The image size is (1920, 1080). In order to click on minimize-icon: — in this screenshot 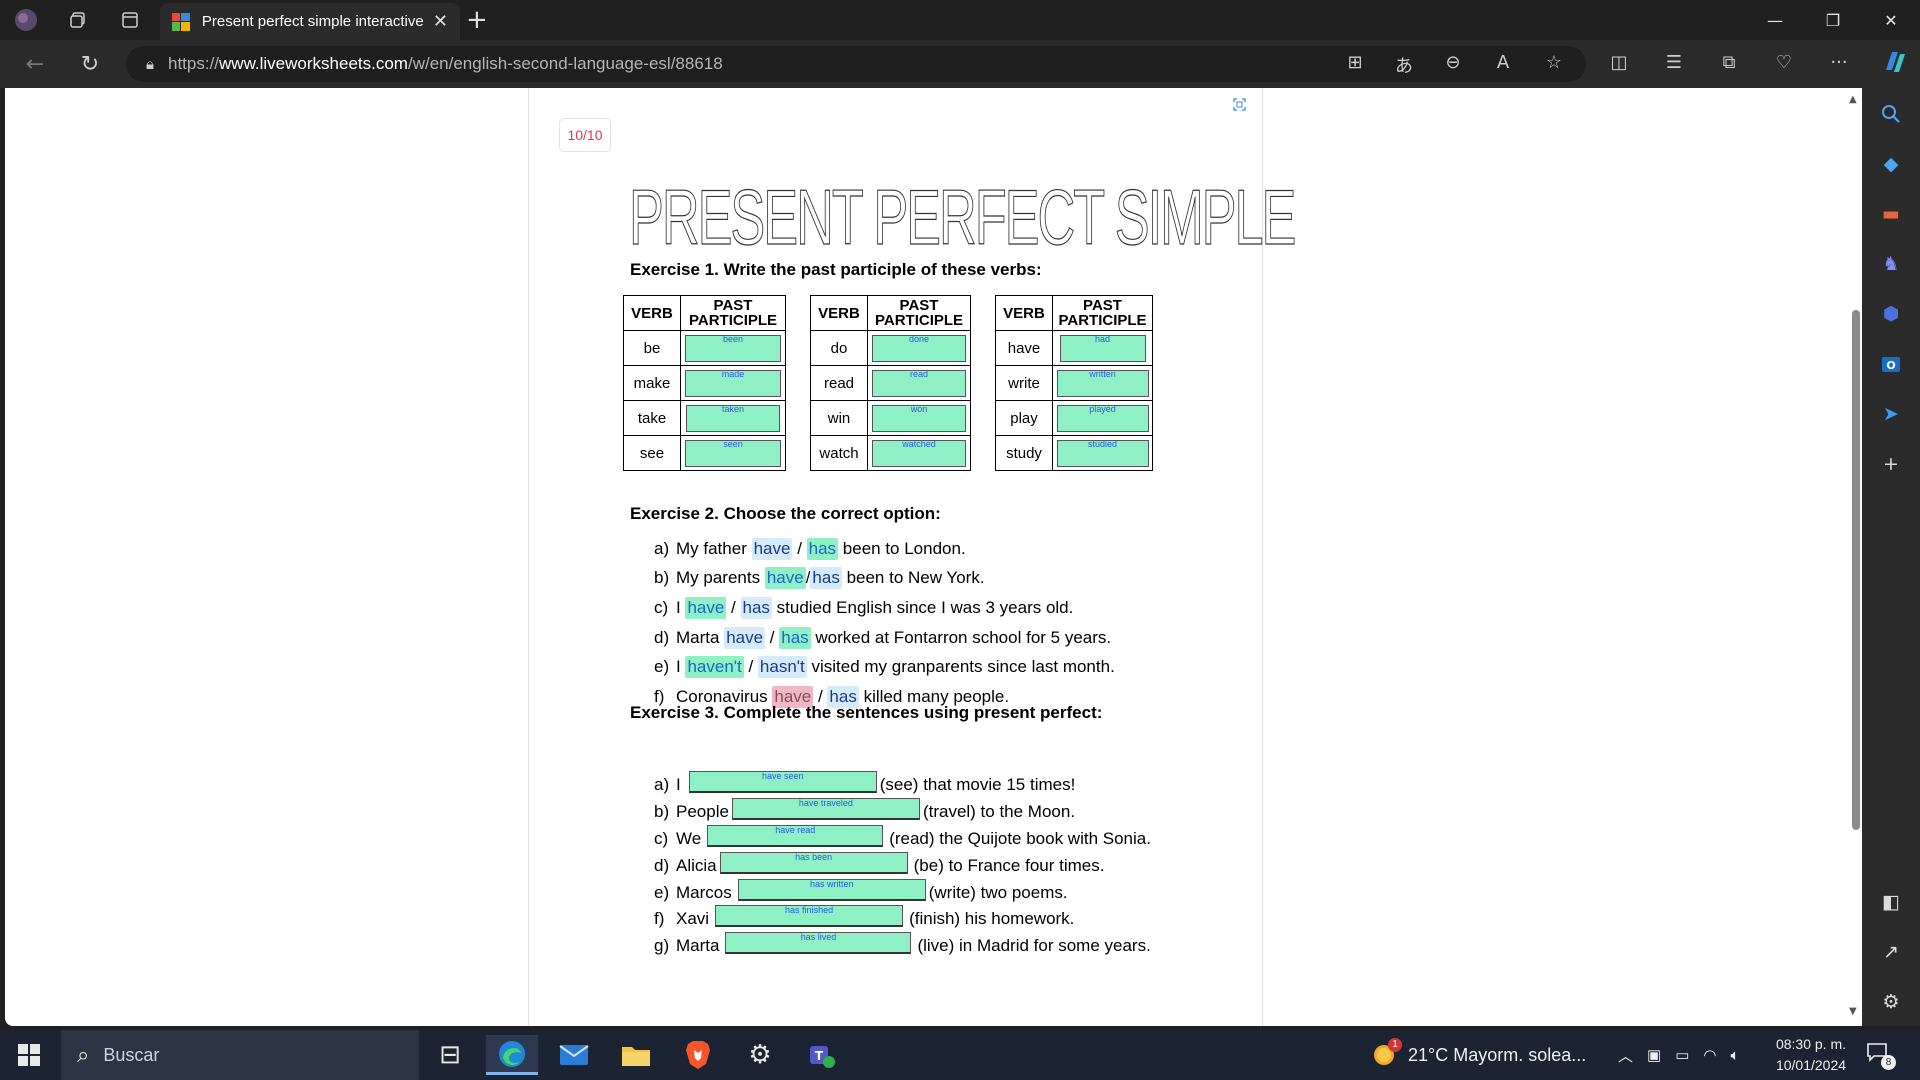, I will do `click(1775, 20)`.